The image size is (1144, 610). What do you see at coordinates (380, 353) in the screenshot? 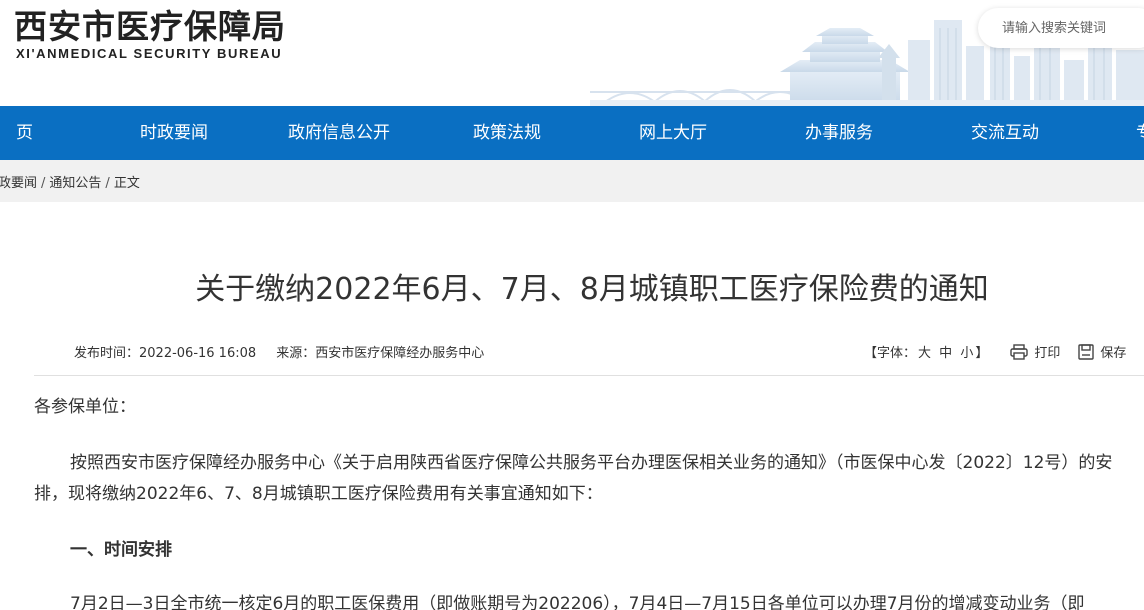
I see `article-source: 来源：西安市医疗保障经办服务中心` at bounding box center [380, 353].